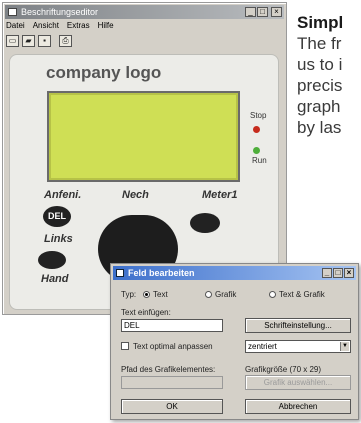  Describe the element at coordinates (125, 346) in the screenshot. I see `optimal-fit-checkbox` at that location.